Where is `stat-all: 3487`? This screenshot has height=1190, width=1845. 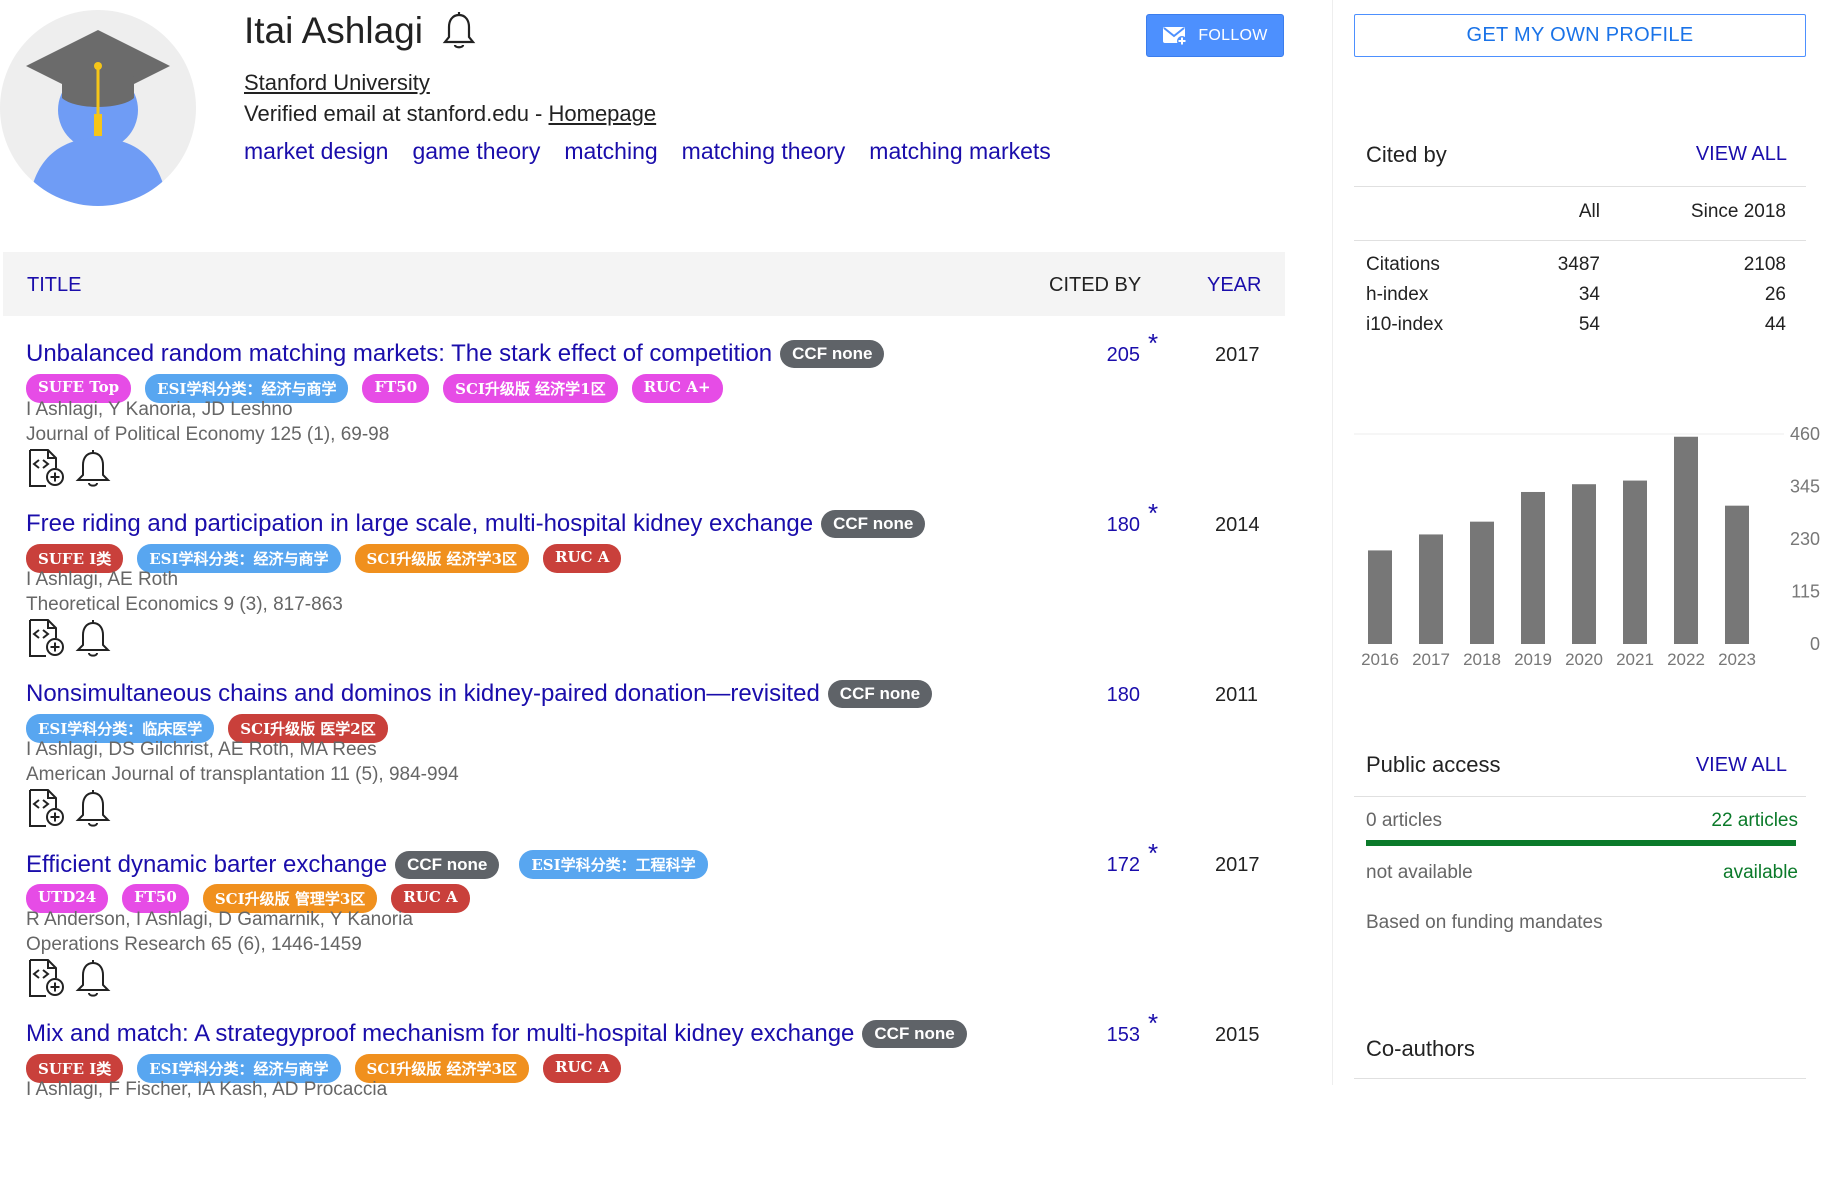
stat-all: 3487 is located at coordinates (1578, 264).